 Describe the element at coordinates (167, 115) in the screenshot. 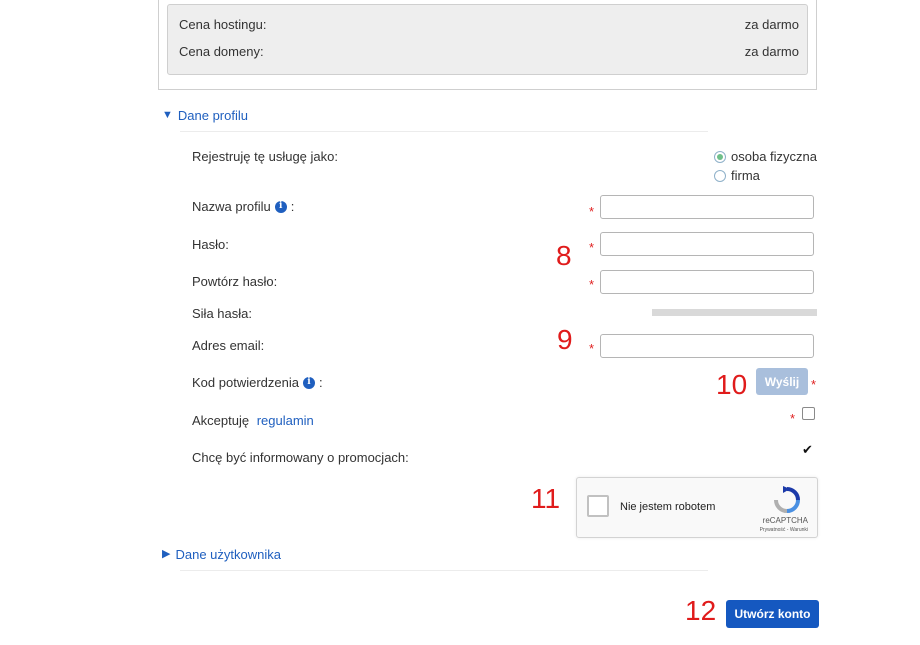

I see `triangle-down-icon: ▼` at that location.